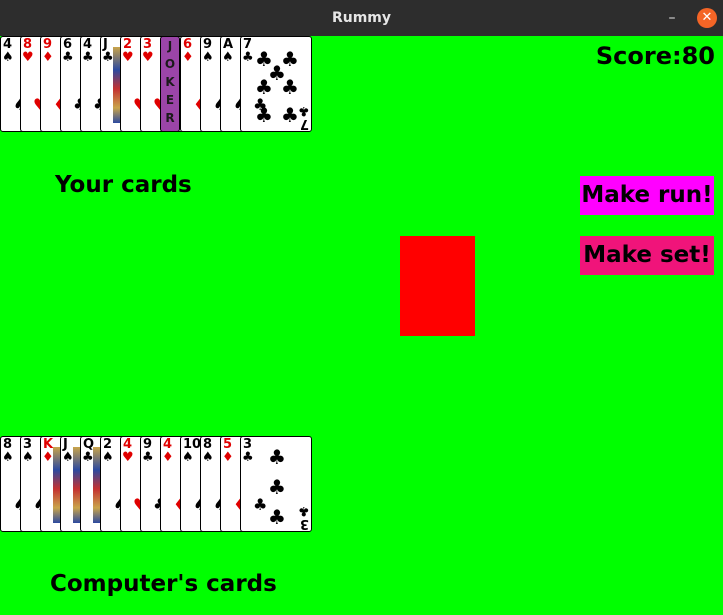  Describe the element at coordinates (437, 286) in the screenshot. I see `draw-pile` at that location.